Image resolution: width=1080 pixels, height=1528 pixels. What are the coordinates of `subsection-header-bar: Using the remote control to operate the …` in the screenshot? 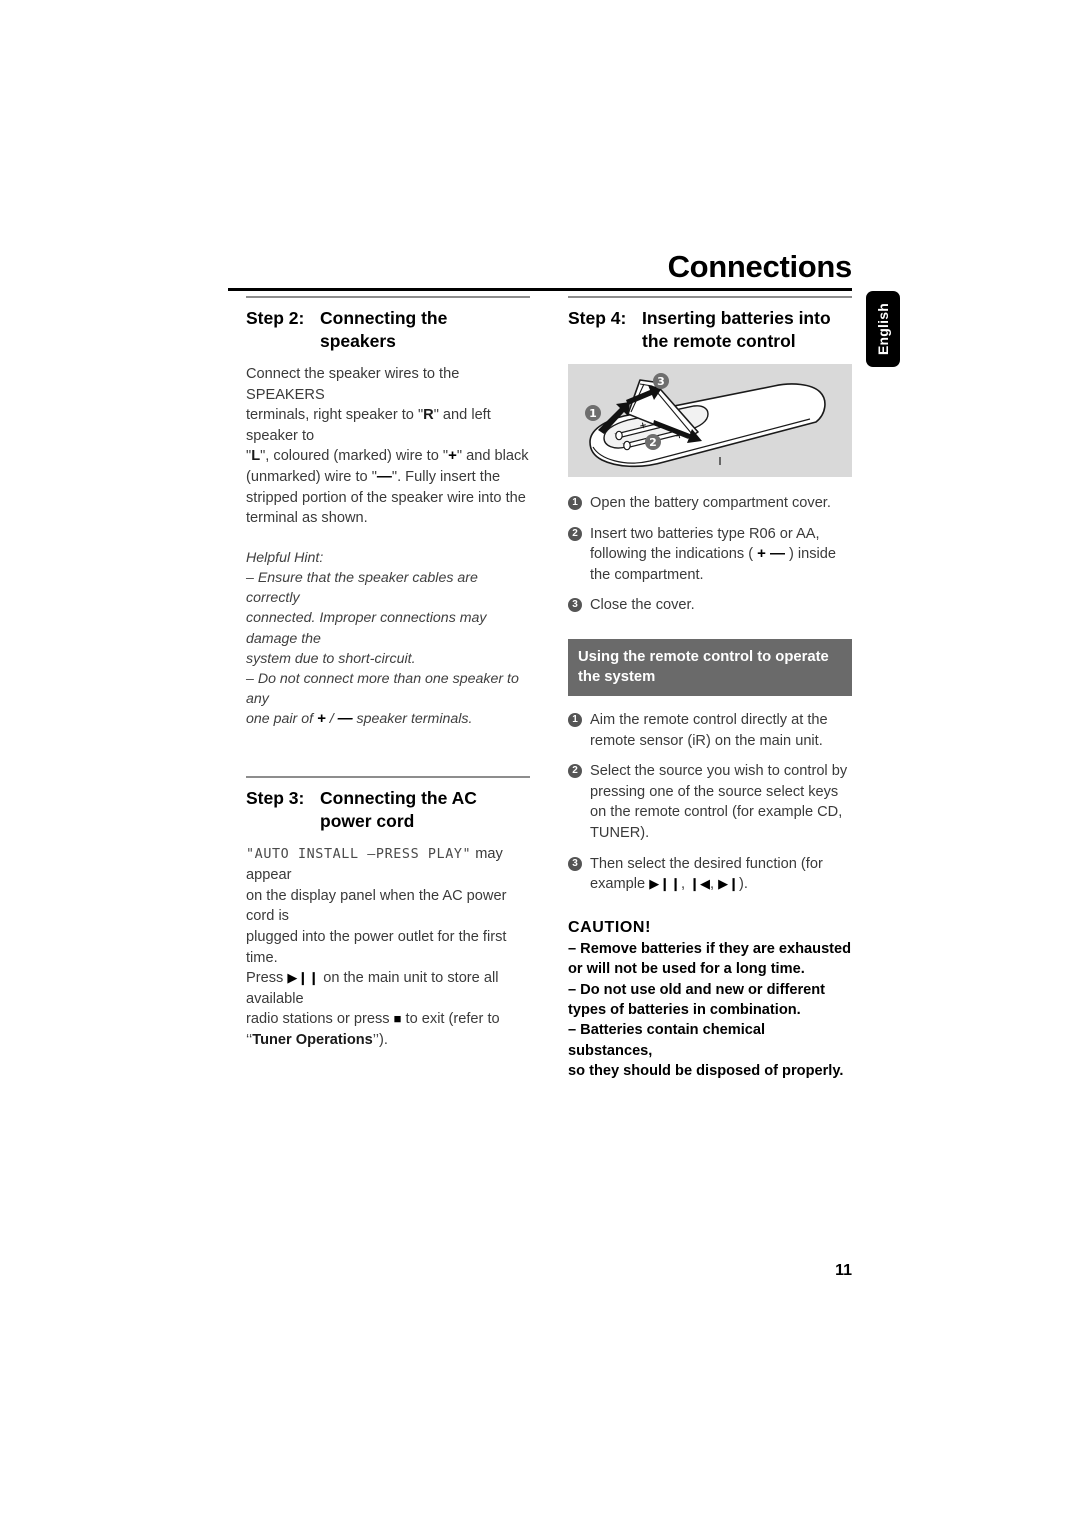 It's located at (710, 667).